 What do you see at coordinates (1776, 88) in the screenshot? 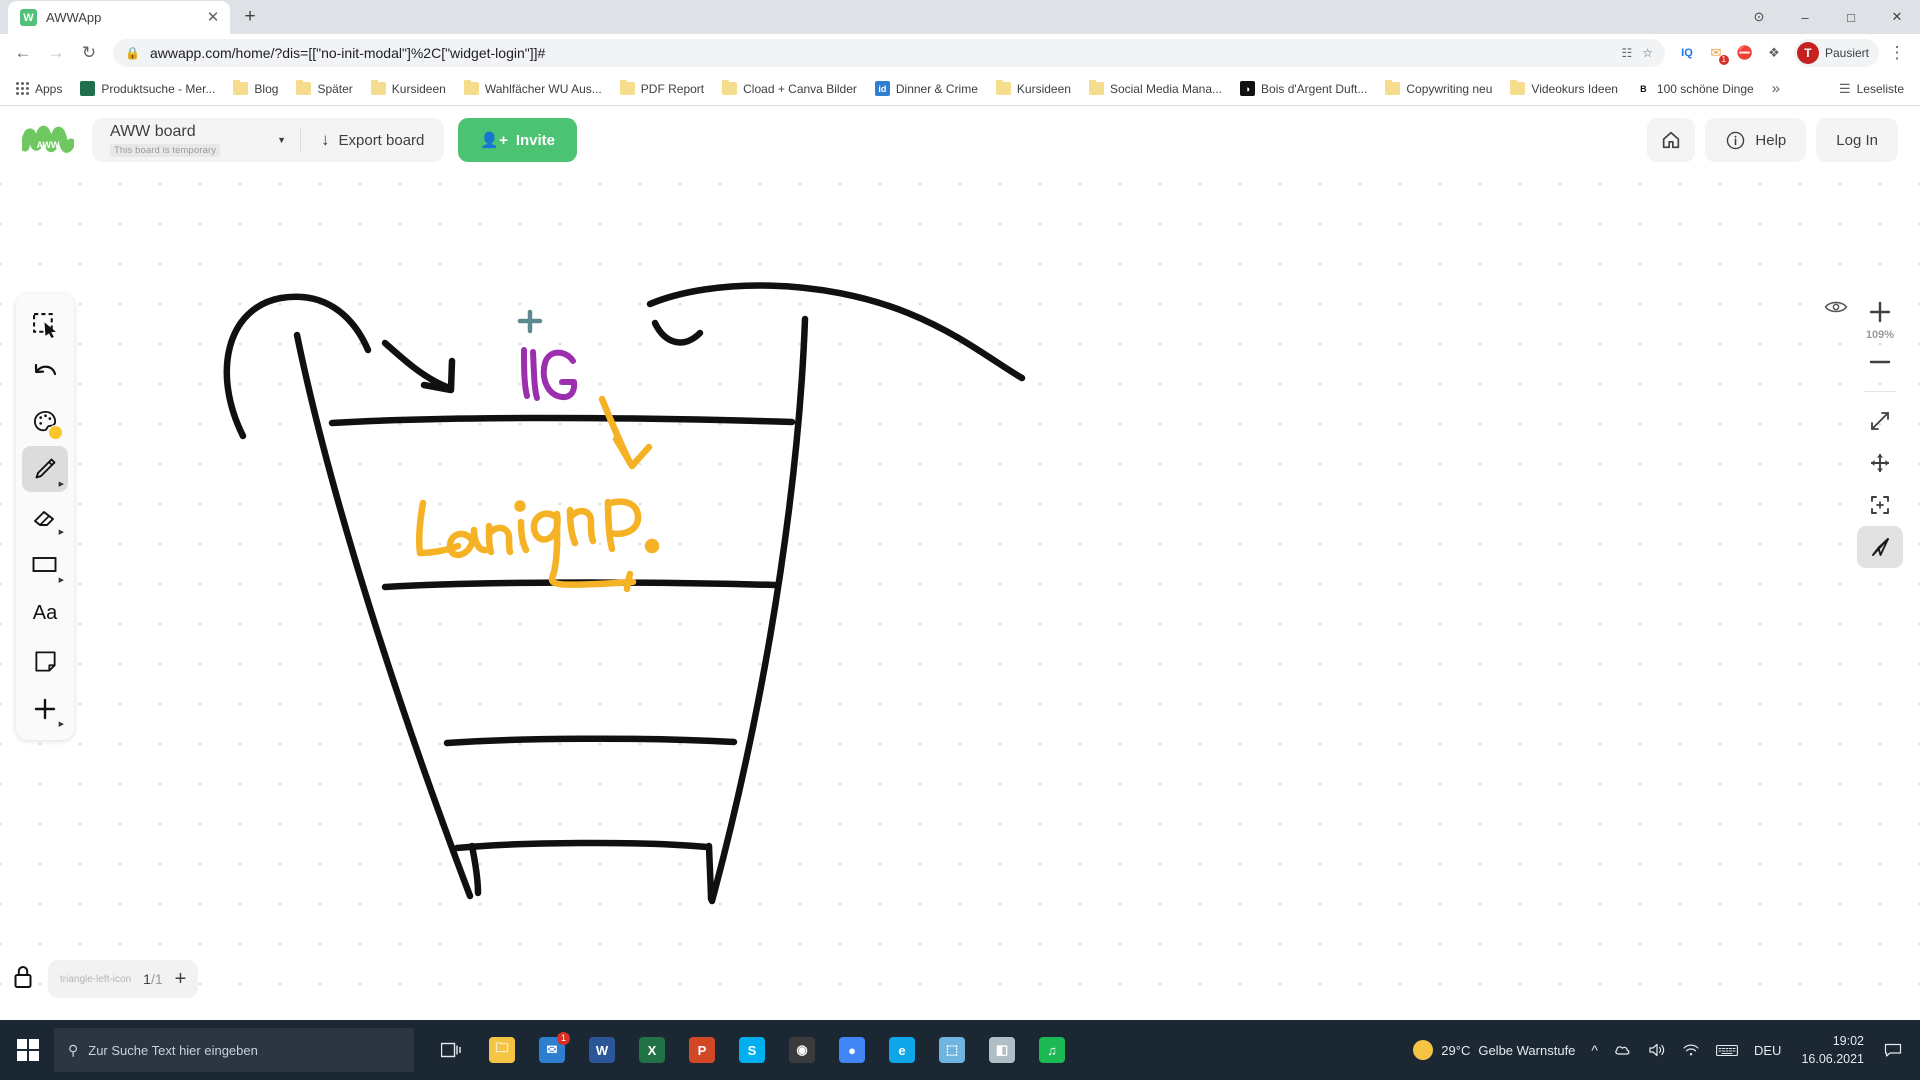
I see `bookmarks-overflow-button: »` at bounding box center [1776, 88].